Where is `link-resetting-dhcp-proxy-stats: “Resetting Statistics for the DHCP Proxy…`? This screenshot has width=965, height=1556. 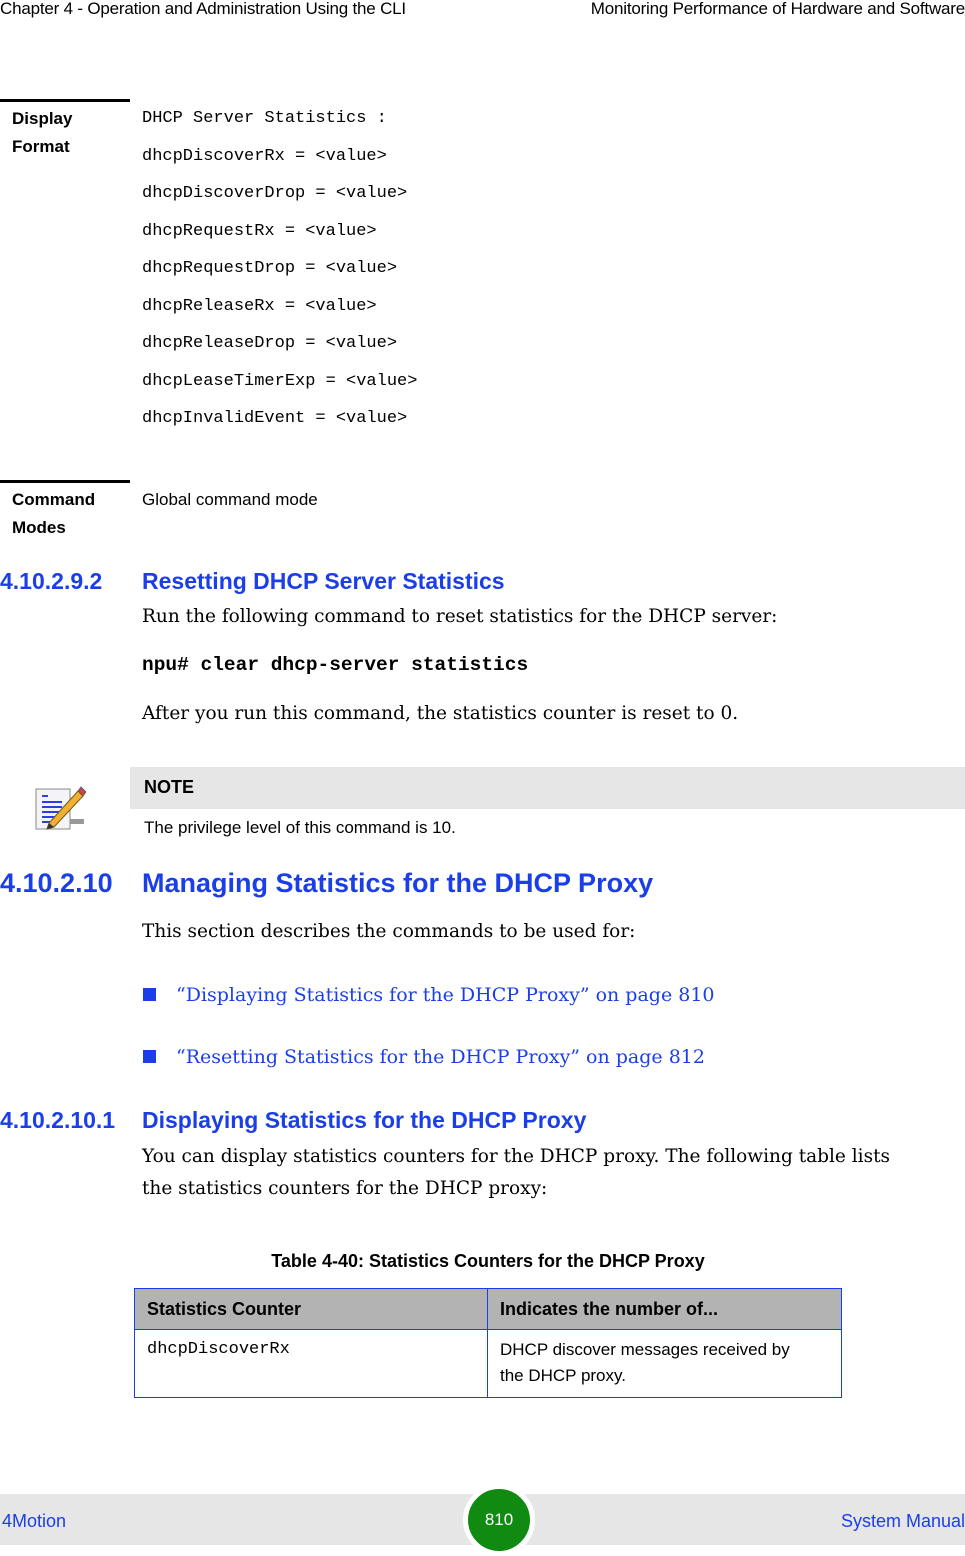
link-resetting-dhcp-proxy-stats: “Resetting Statistics for the DHCP Proxy… is located at coordinates (440, 1057).